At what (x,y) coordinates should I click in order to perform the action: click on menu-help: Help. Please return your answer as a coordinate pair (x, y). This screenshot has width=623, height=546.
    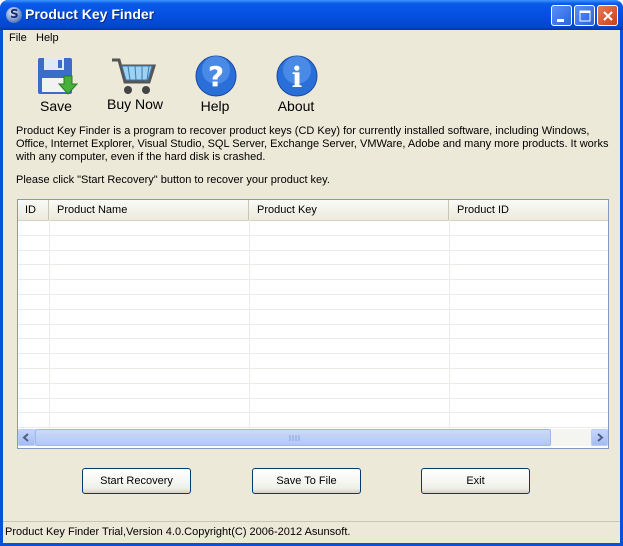
    Looking at the image, I should click on (47, 38).